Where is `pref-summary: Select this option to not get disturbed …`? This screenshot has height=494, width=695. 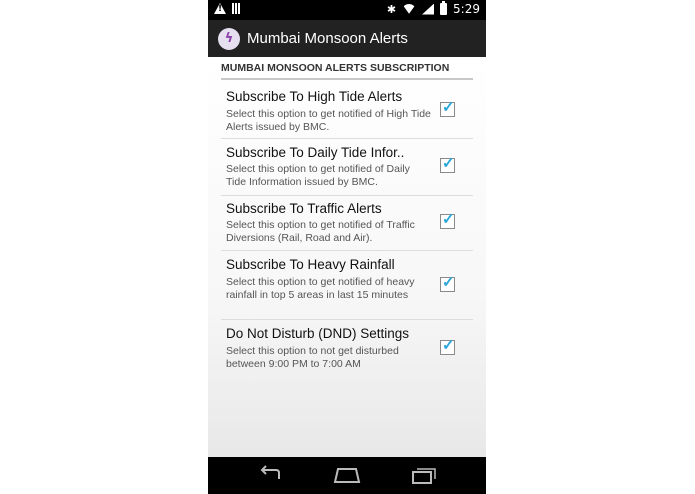 pref-summary: Select this option to not get disturbed … is located at coordinates (312, 357).